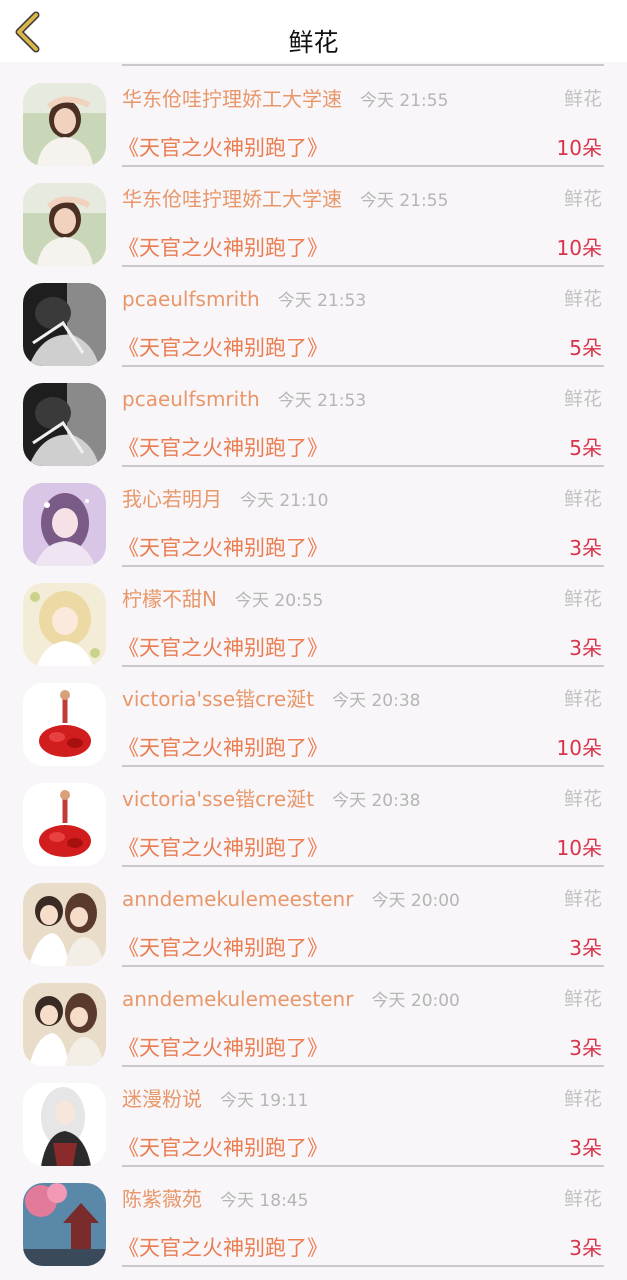  I want to click on timestamp: 今天 18:45, so click(264, 1201).